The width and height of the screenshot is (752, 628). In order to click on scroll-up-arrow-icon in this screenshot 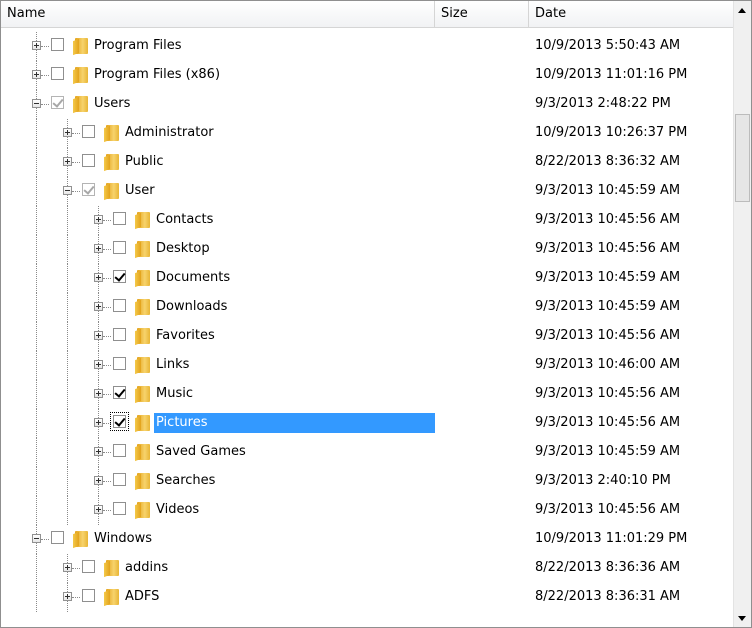, I will do `click(742, 10)`.